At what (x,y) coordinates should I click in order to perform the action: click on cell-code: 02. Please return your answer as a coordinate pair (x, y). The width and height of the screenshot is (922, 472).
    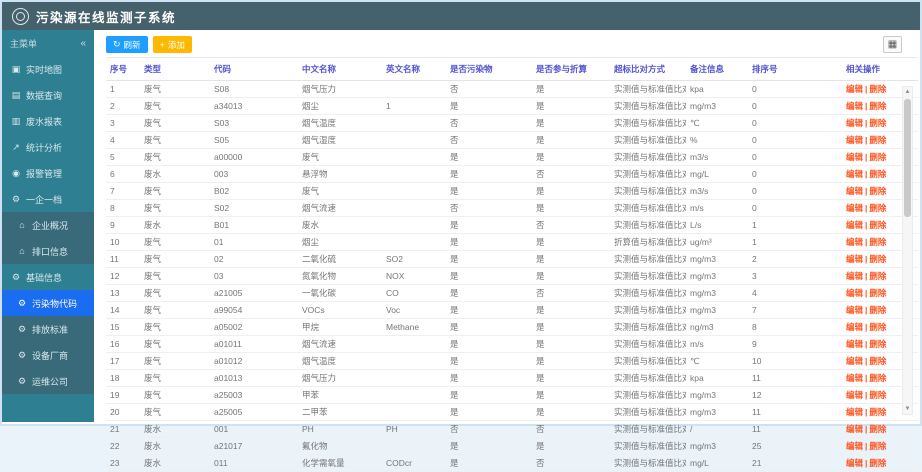
    Looking at the image, I should click on (254, 259).